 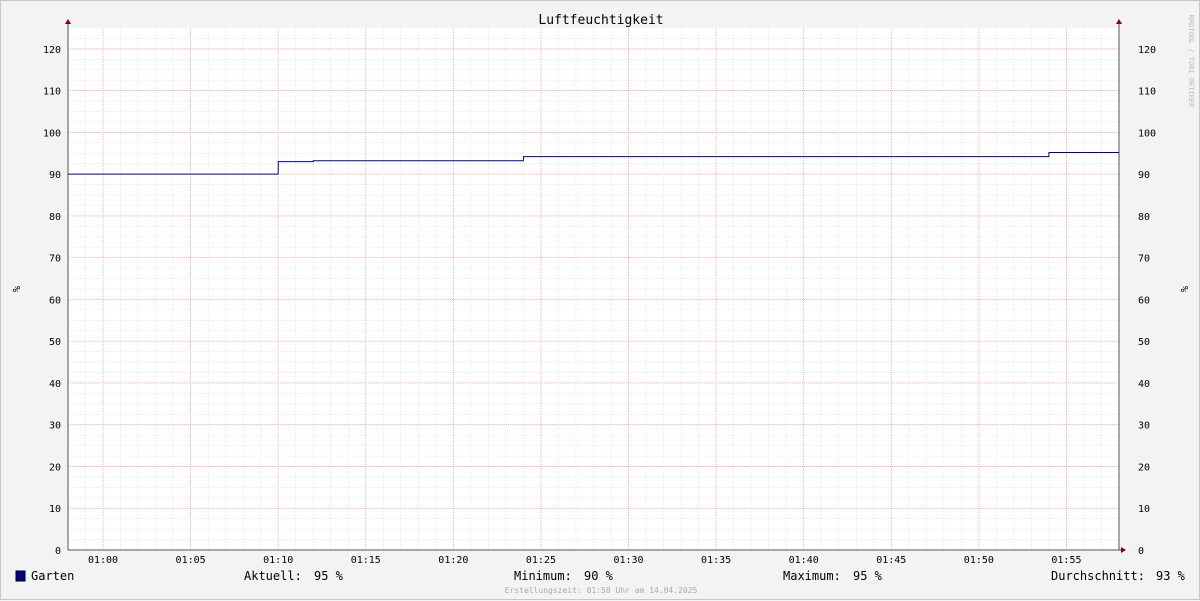 I want to click on y-tick-label-right: 120, so click(x=1147, y=50).